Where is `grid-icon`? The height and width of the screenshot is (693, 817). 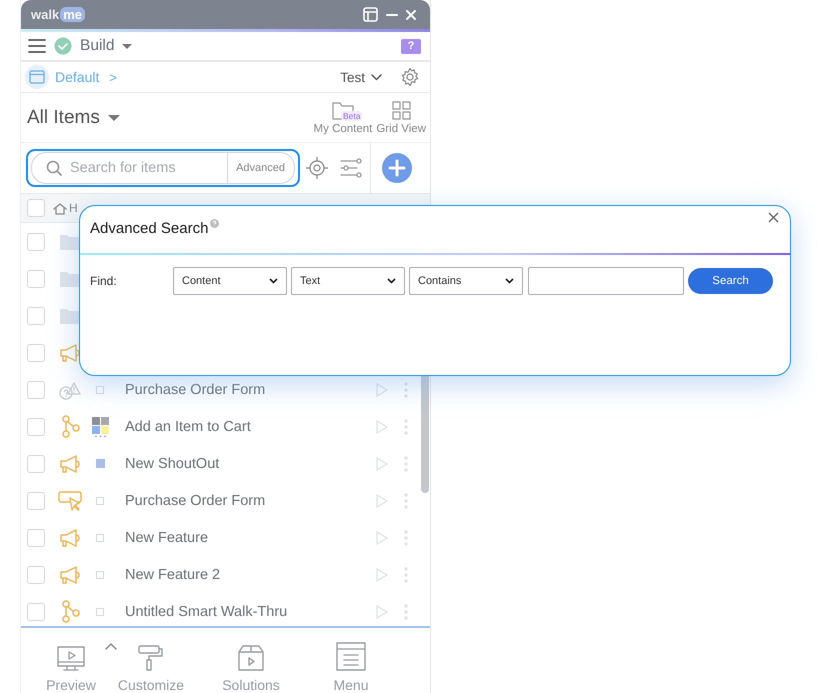
grid-icon is located at coordinates (401, 110).